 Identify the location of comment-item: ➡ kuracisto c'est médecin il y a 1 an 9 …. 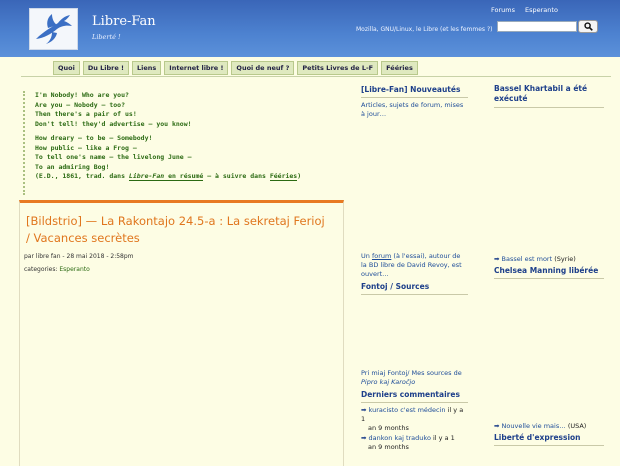
(412, 419).